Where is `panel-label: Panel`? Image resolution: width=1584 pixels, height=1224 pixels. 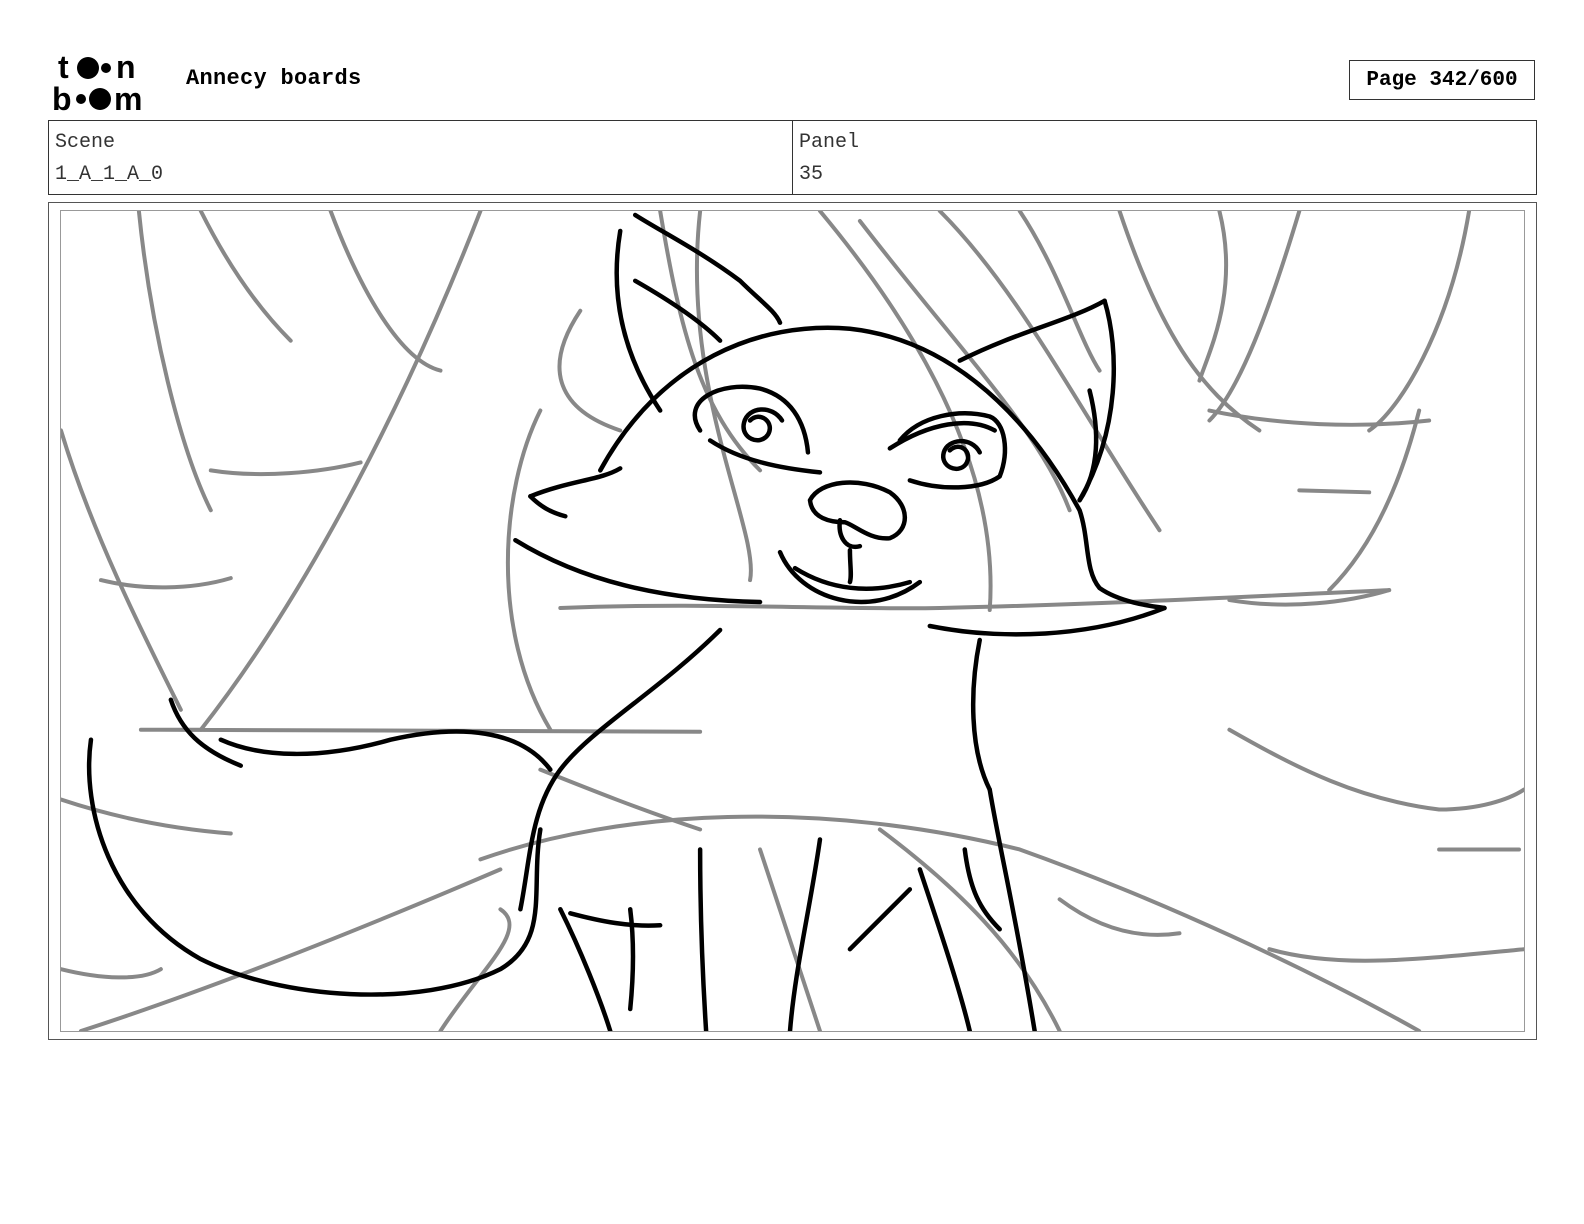
panel-label: Panel is located at coordinates (829, 142).